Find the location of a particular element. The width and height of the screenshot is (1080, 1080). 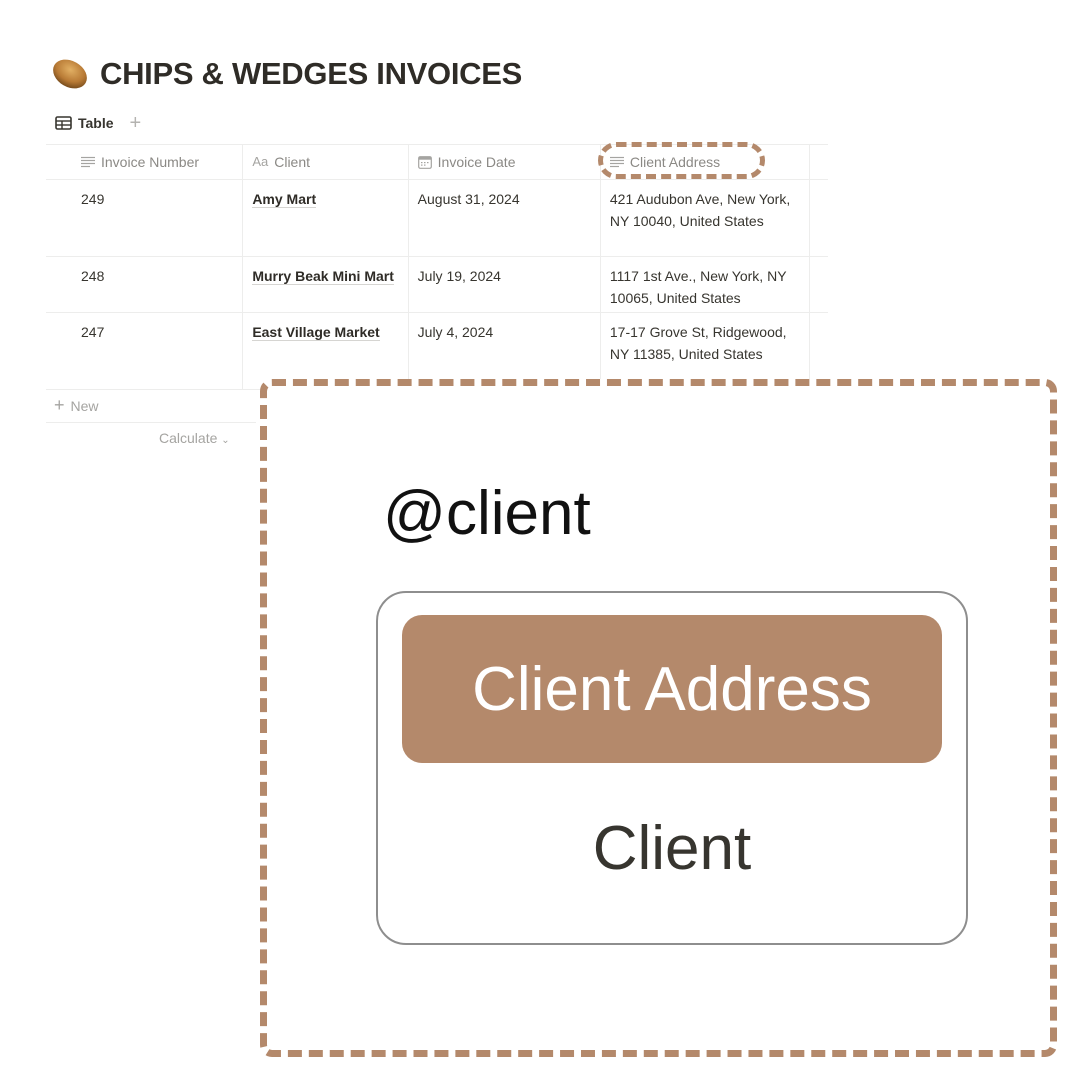

plus-icon: + is located at coordinates (59, 405).